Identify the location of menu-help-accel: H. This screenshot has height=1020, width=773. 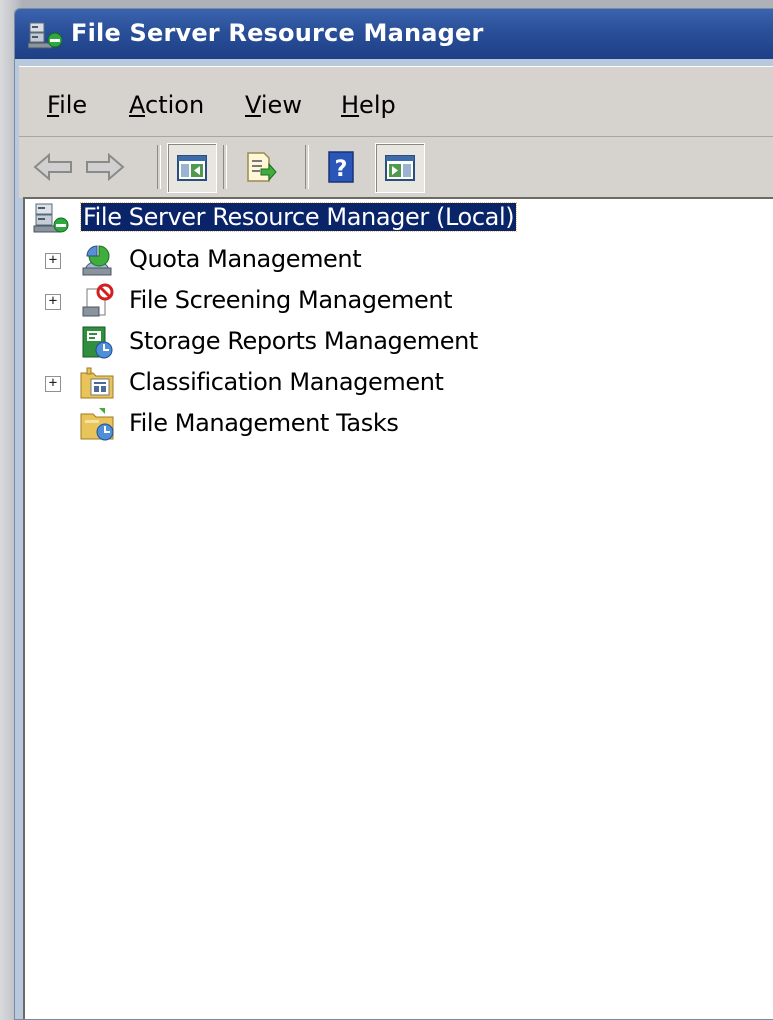
(350, 105).